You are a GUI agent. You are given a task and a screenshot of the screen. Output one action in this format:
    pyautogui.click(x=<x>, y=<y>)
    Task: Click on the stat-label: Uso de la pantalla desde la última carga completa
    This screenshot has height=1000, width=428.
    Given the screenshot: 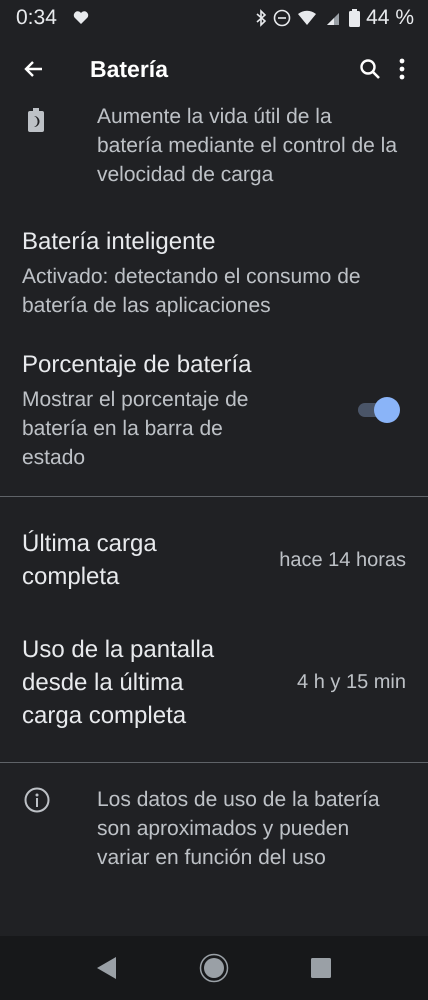 What is the action you would take?
    pyautogui.click(x=119, y=683)
    